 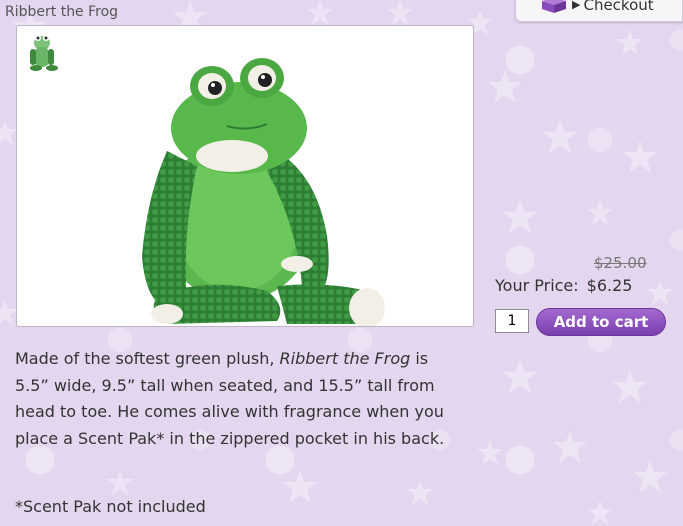 What do you see at coordinates (110, 506) in the screenshot?
I see `scent-pak-note: *Scent Pak not included` at bounding box center [110, 506].